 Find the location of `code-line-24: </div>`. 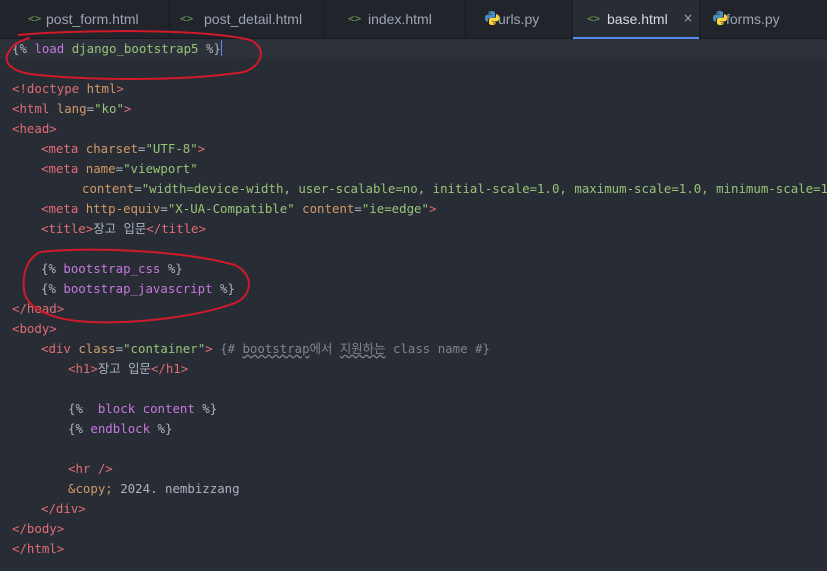

code-line-24: </div> is located at coordinates (63, 508).